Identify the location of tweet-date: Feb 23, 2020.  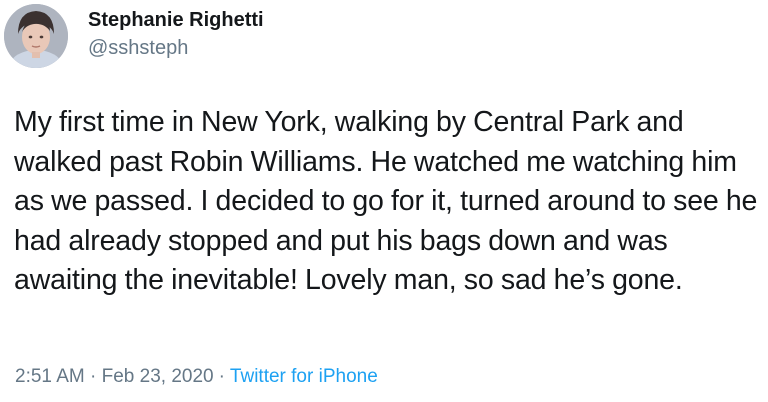
(157, 376).